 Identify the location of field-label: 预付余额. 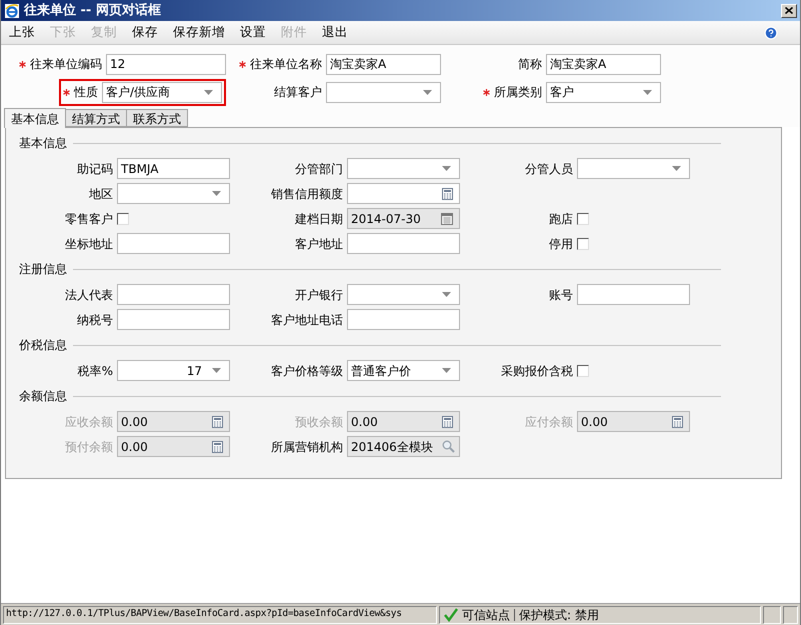
(89, 447).